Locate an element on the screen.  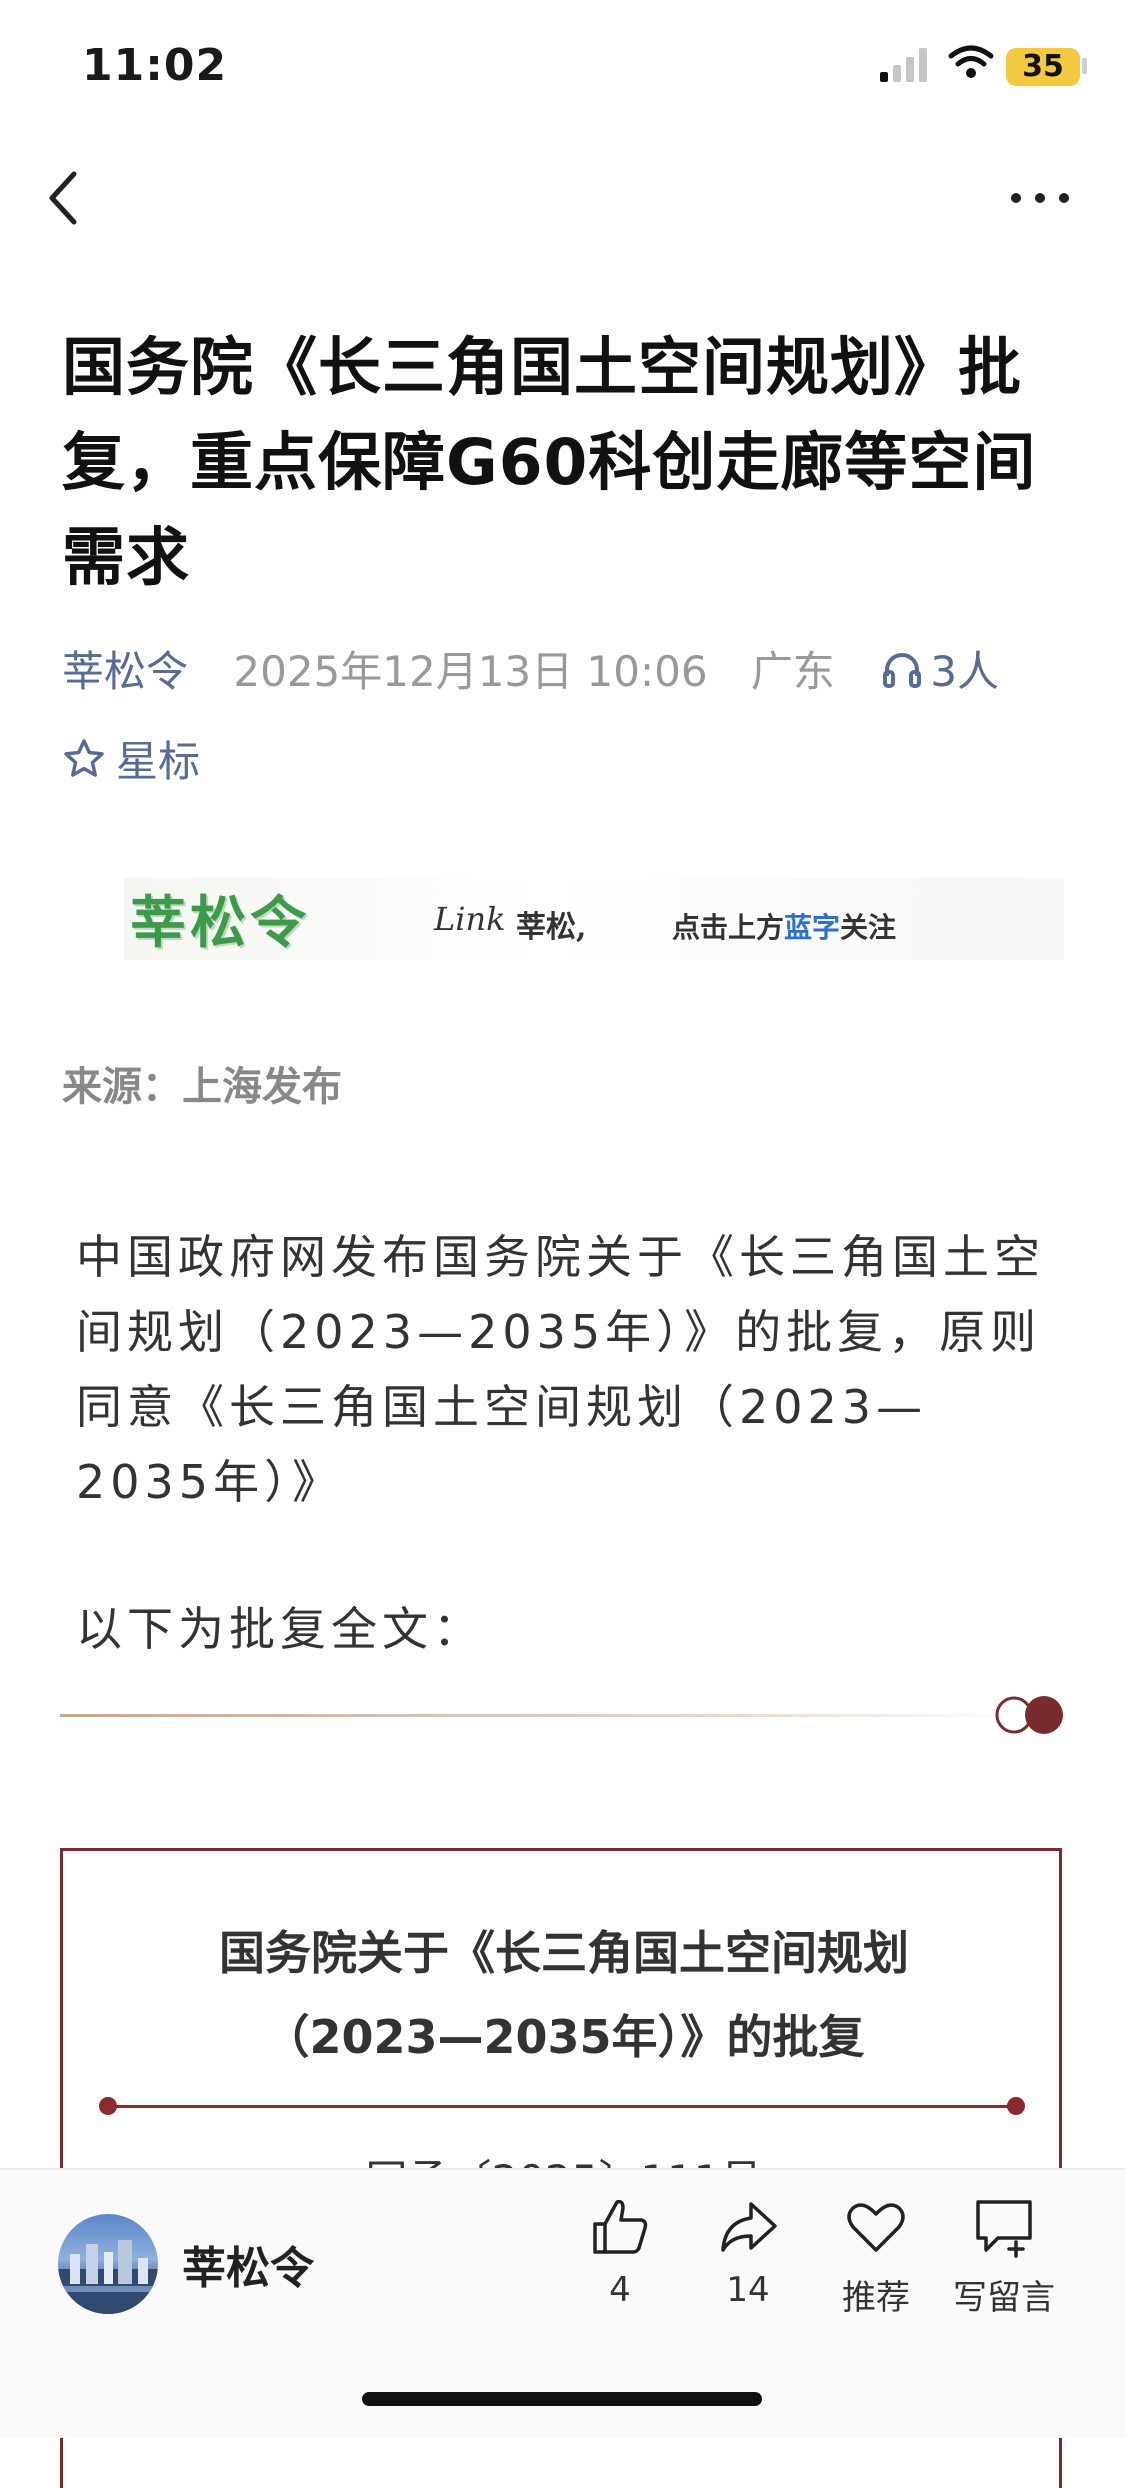
publish-date: 2025年12月13日 10:06 is located at coordinates (470, 671).